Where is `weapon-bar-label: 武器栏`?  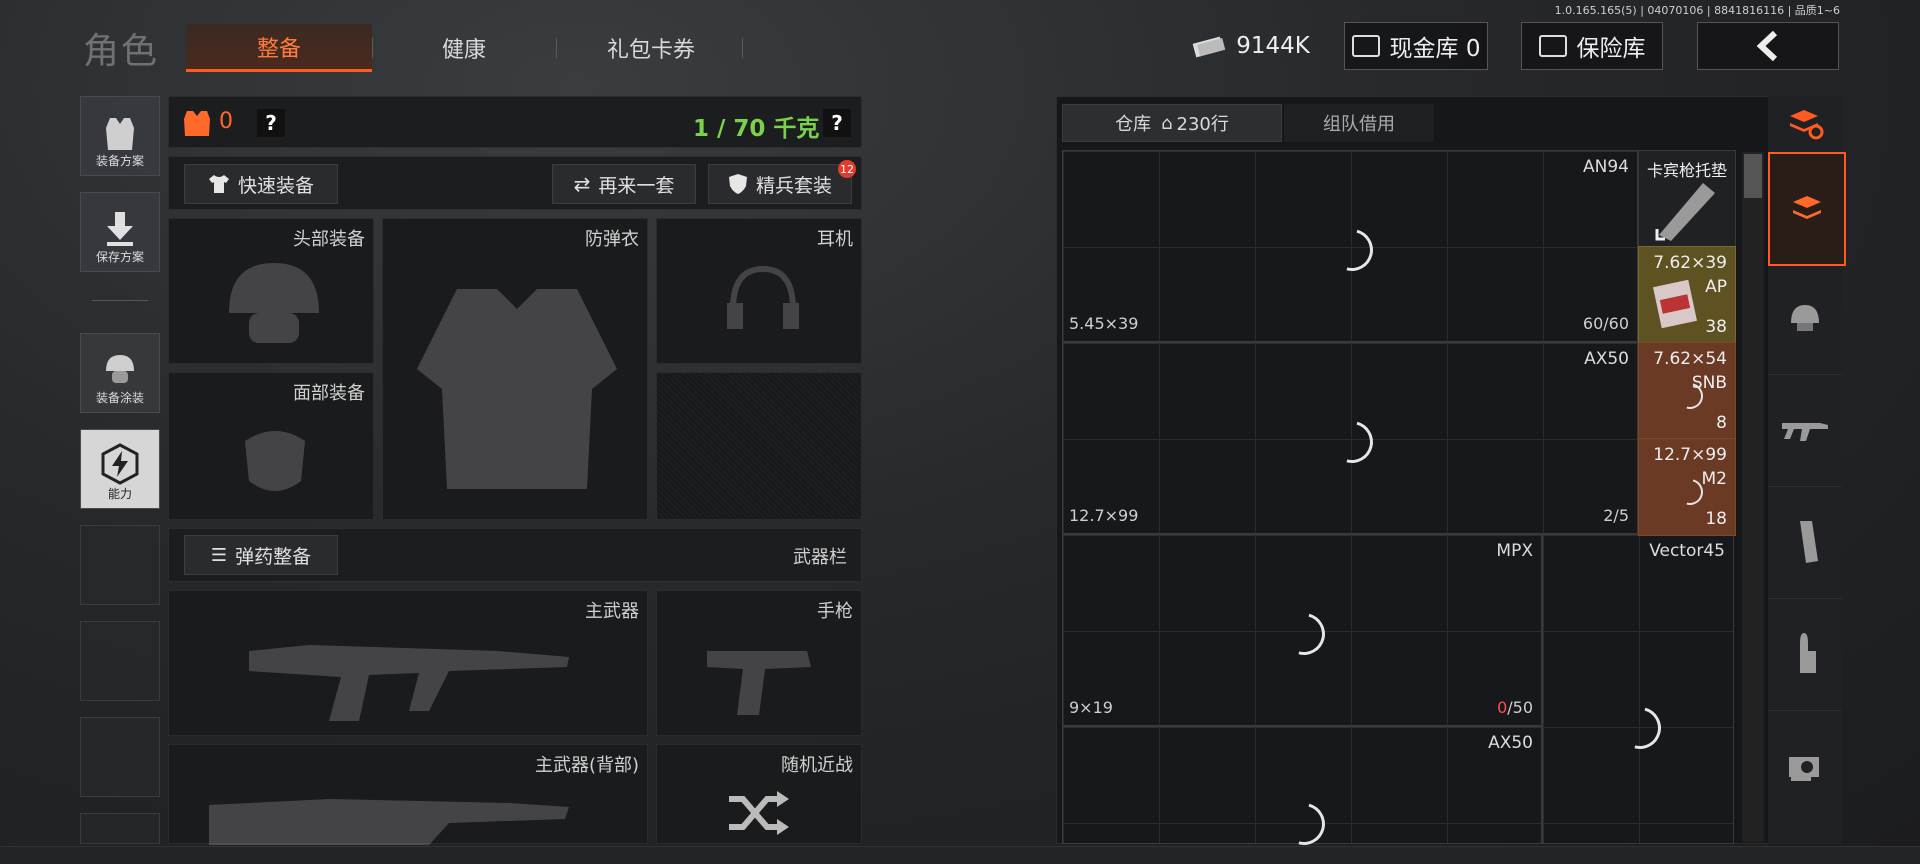
weapon-bar-label: 武器栏 is located at coordinates (820, 557).